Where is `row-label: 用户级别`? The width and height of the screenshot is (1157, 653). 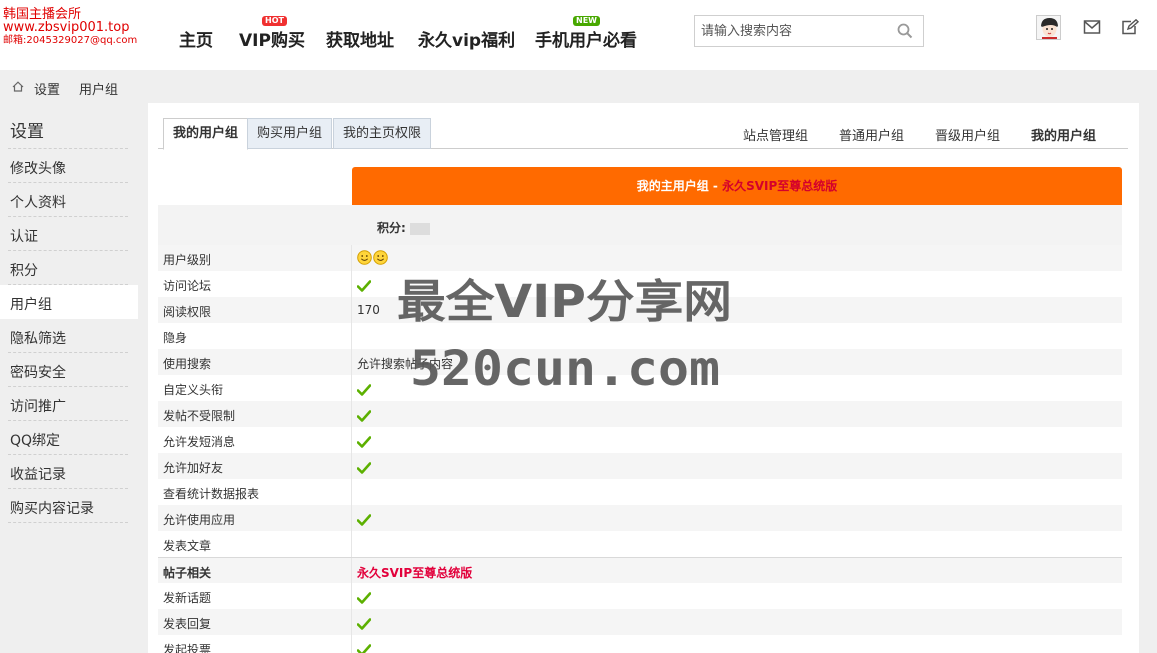 row-label: 用户级别 is located at coordinates (187, 260).